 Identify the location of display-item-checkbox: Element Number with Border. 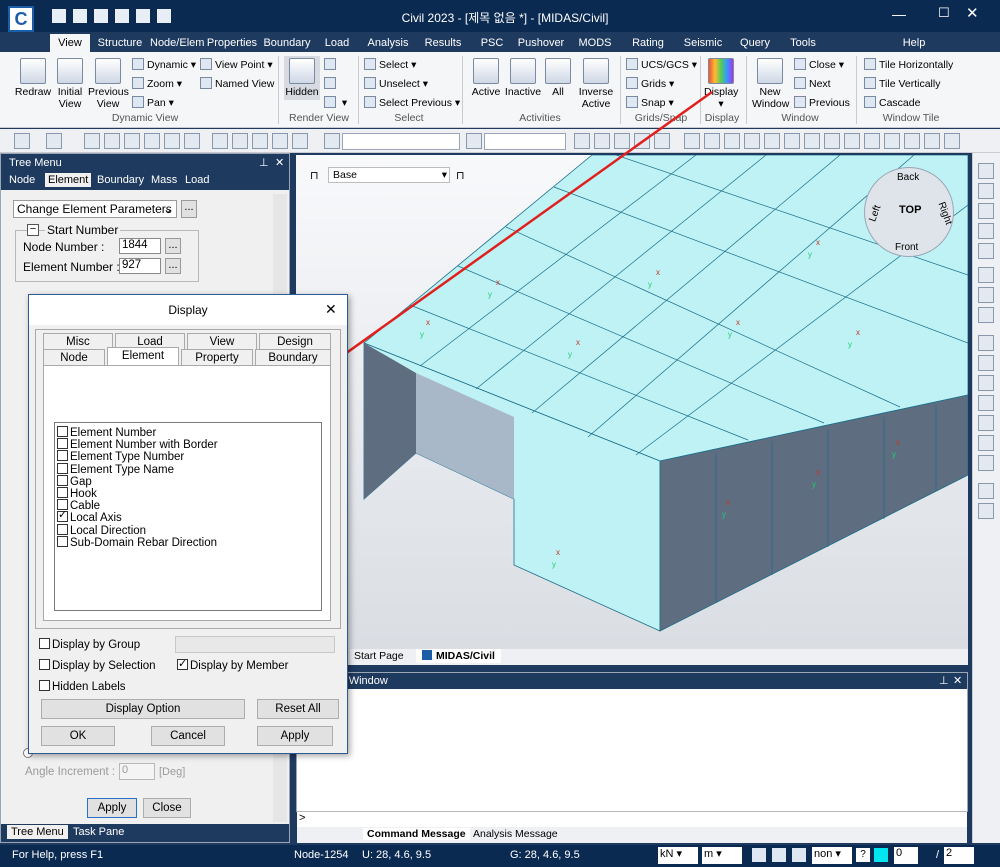
(137, 444).